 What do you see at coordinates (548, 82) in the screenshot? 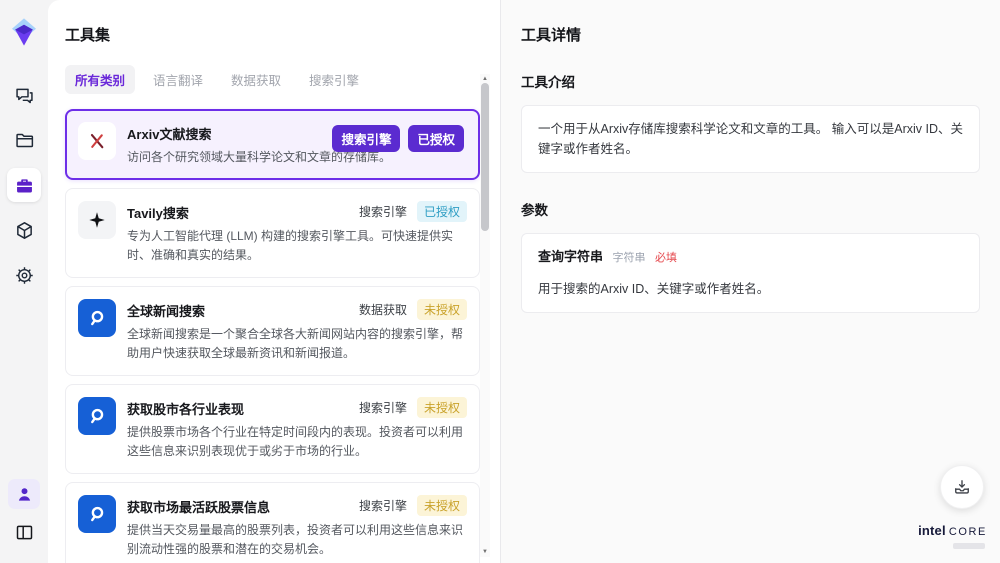
I see `intro-heading: 工具介绍` at bounding box center [548, 82].